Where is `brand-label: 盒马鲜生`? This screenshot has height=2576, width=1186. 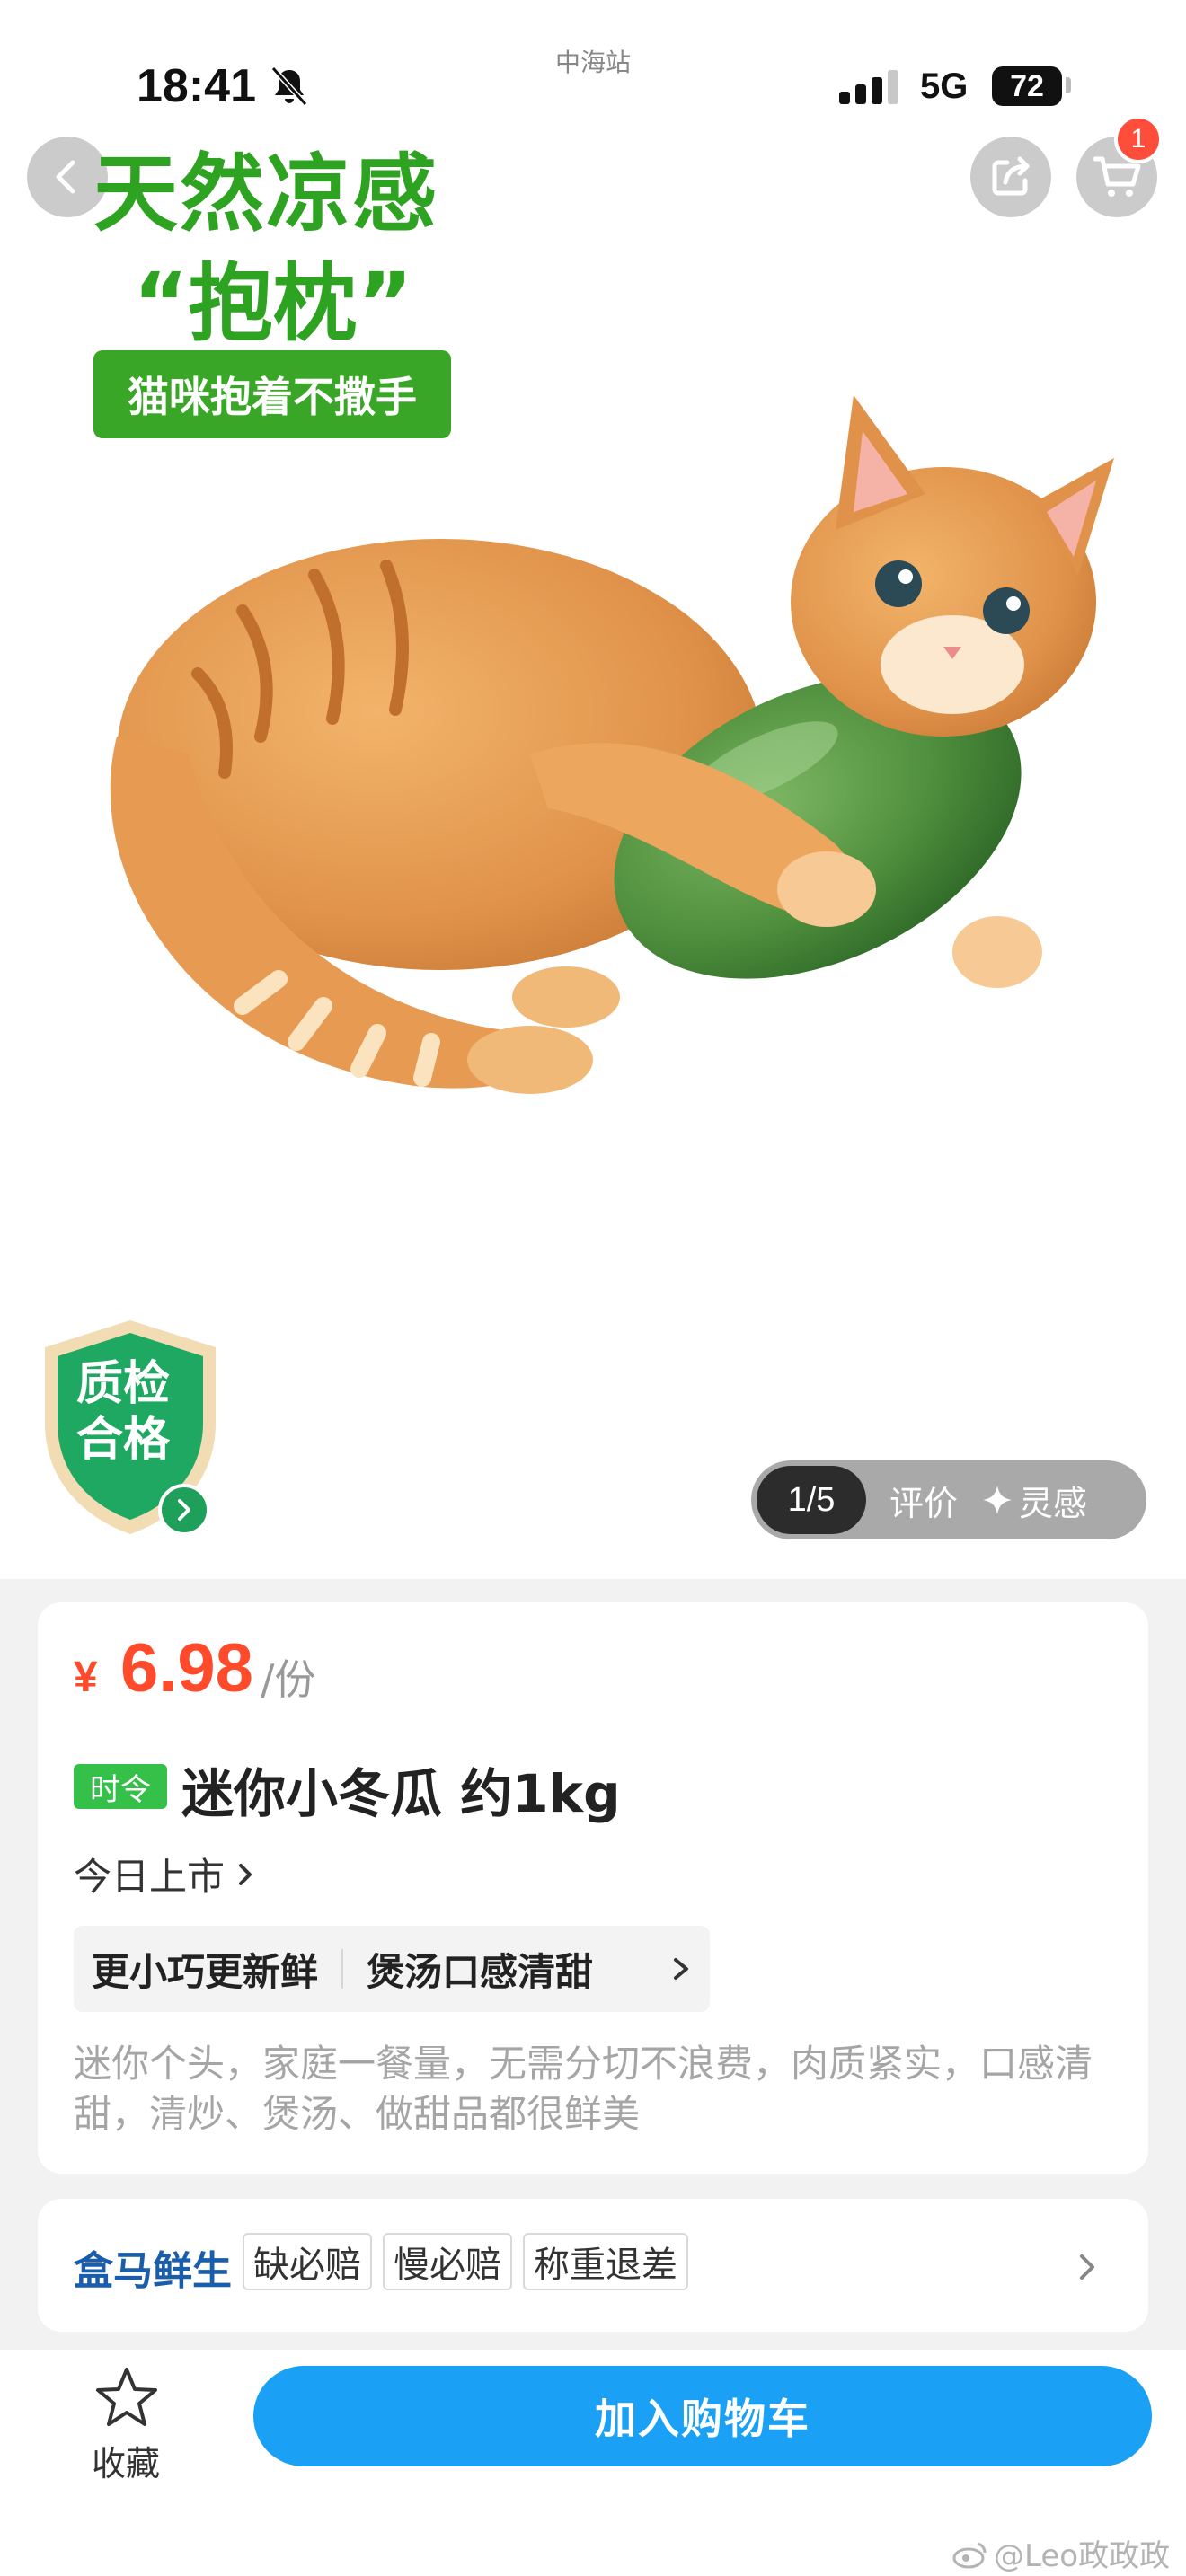 brand-label: 盒马鲜生 is located at coordinates (153, 2271).